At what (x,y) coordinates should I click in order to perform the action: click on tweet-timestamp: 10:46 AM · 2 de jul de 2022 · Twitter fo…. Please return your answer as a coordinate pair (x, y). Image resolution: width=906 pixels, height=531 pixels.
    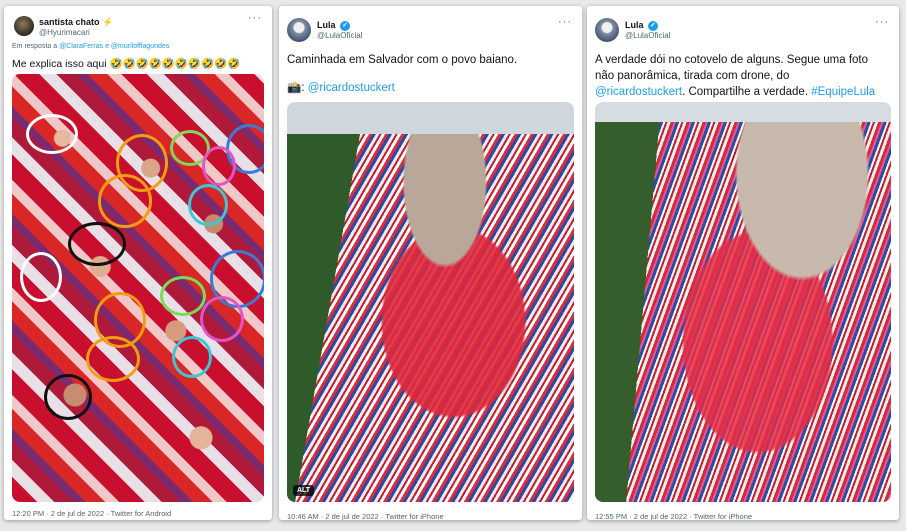
    Looking at the image, I should click on (365, 516).